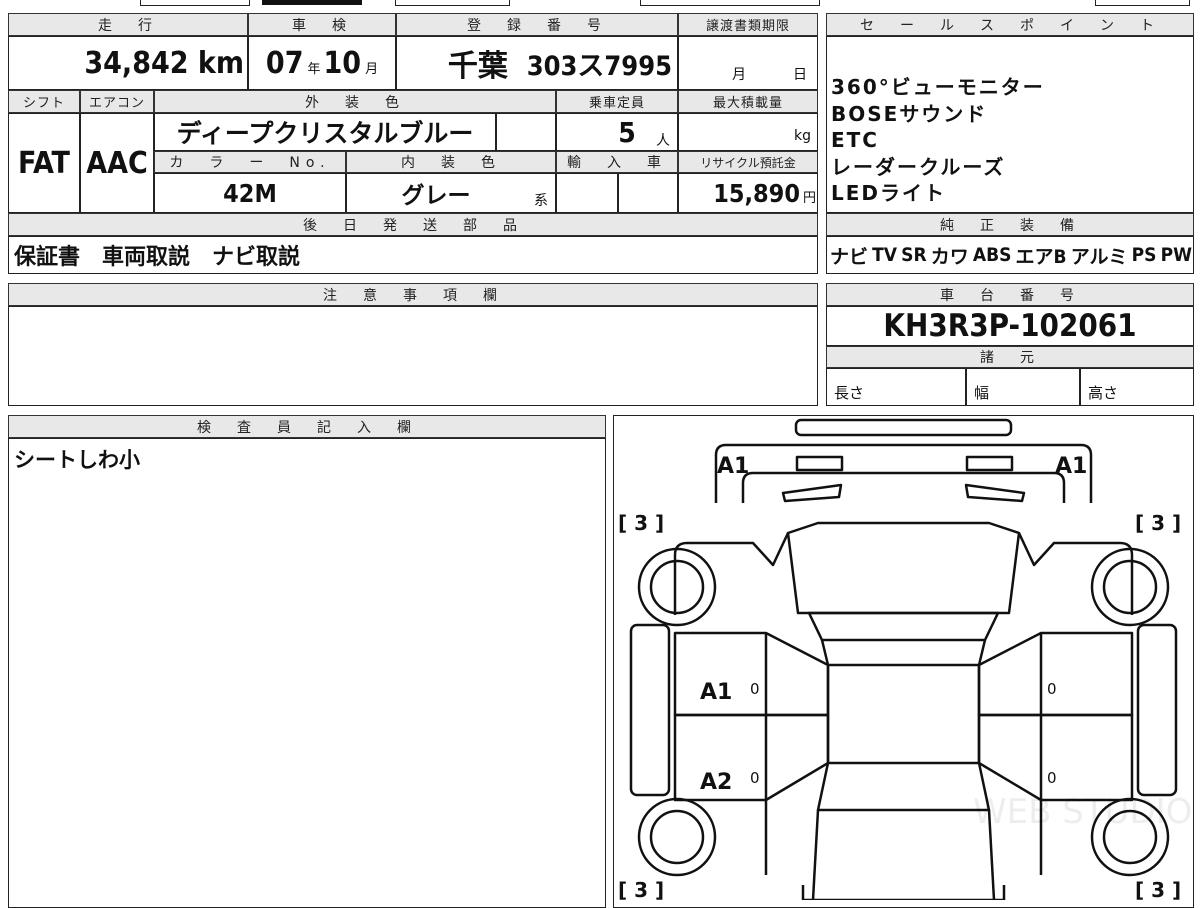 The height and width of the screenshot is (908, 1200). What do you see at coordinates (989, 463) in the screenshot?
I see `front-right-light` at bounding box center [989, 463].